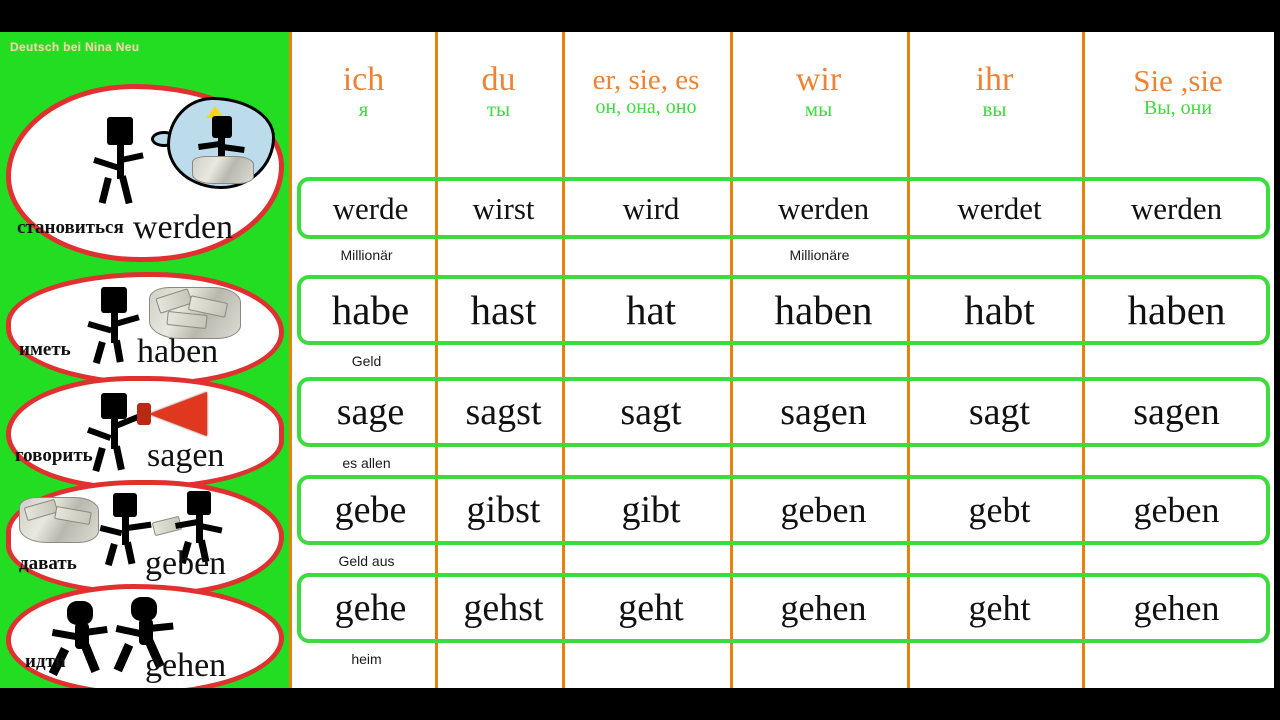 This screenshot has height=720, width=1280. I want to click on verb-form-cell: geht, so click(651, 608).